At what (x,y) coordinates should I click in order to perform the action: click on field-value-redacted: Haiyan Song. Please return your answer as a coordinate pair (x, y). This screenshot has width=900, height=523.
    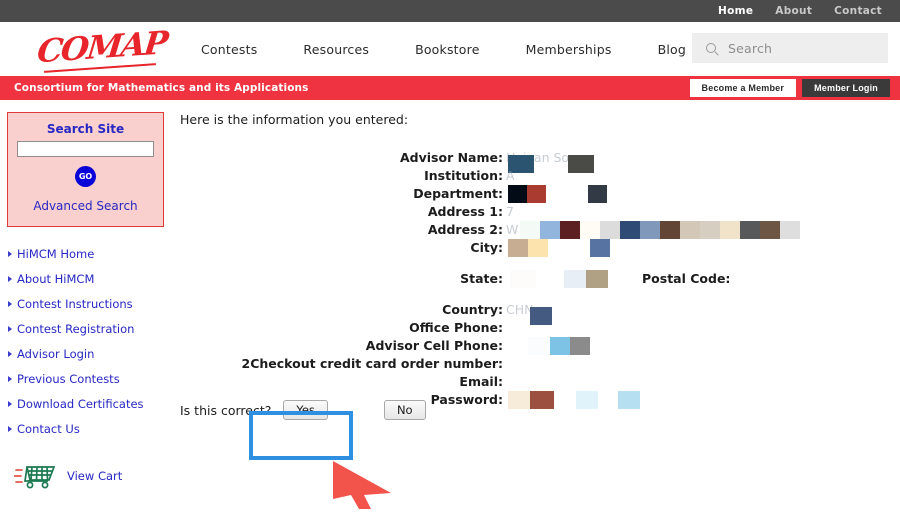
    Looking at the image, I should click on (550, 161).